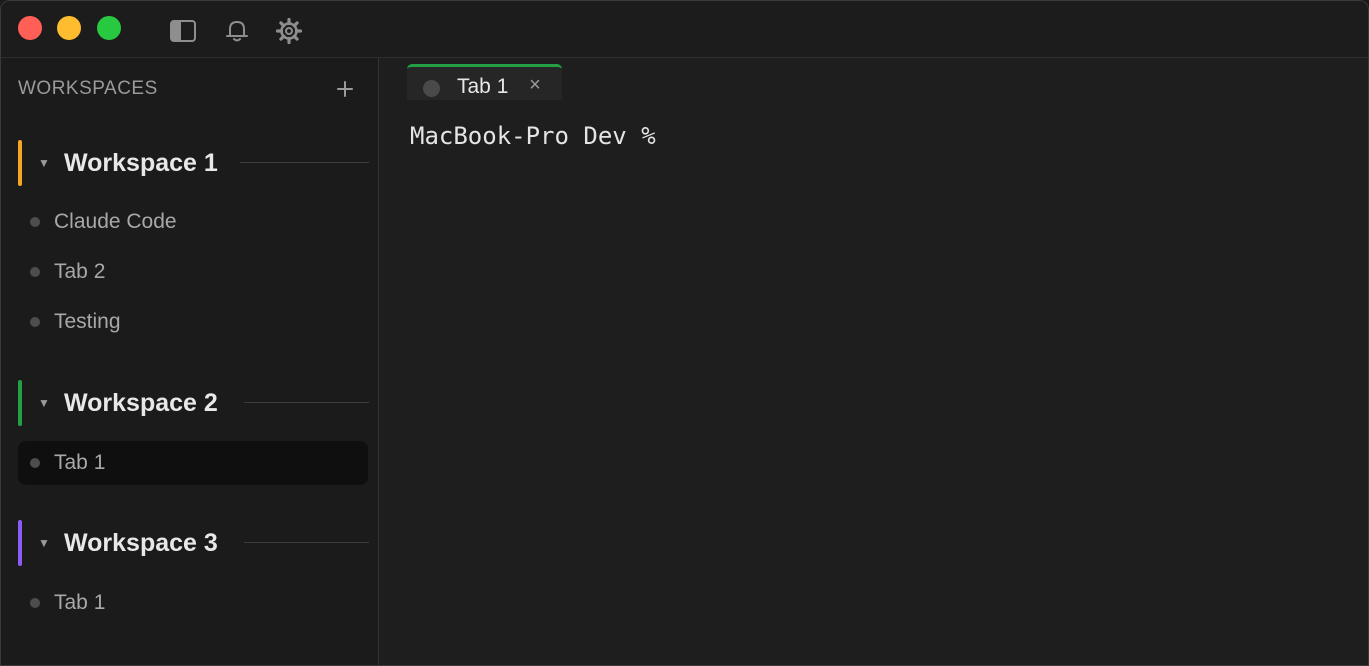 This screenshot has width=1369, height=666. I want to click on workspace-tab-label: Claude Code, so click(115, 221).